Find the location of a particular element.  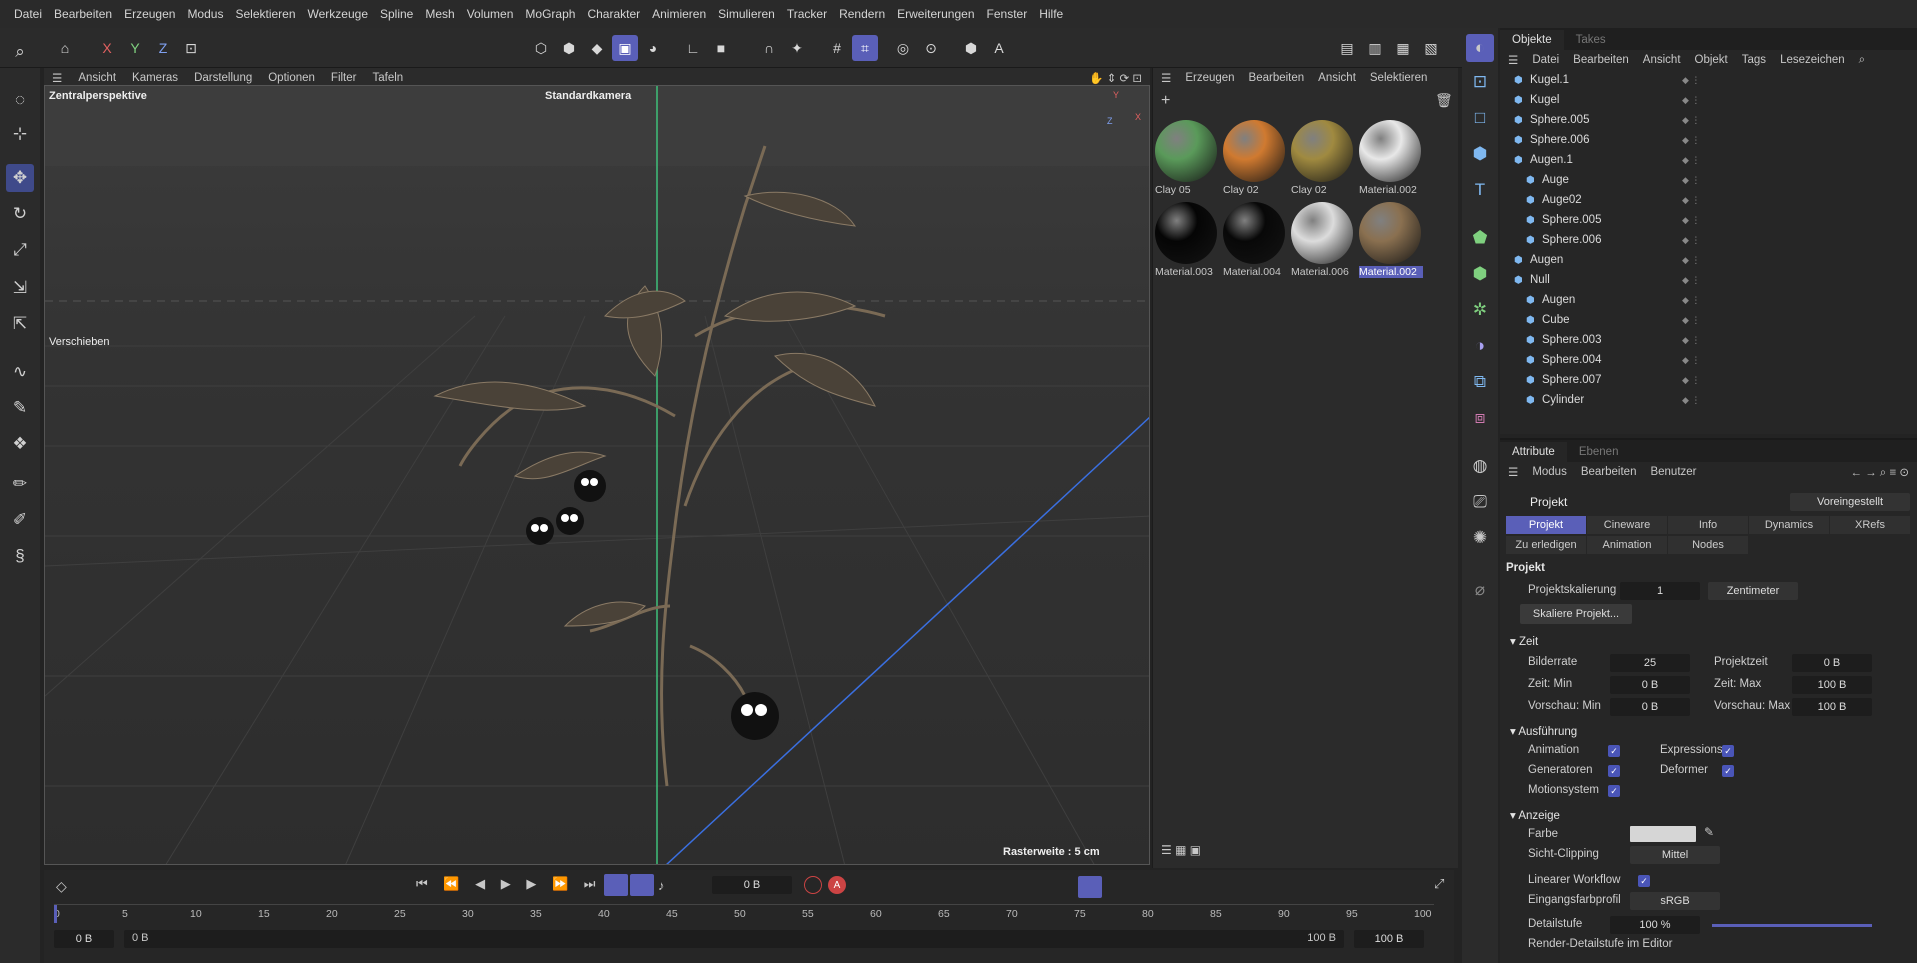

zeitmax-field: 100 B is located at coordinates (1832, 685).